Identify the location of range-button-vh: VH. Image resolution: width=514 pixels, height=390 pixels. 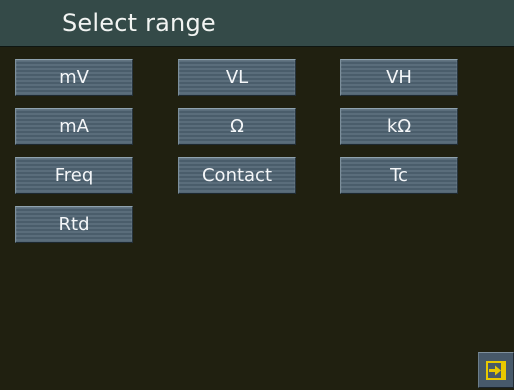
(399, 77).